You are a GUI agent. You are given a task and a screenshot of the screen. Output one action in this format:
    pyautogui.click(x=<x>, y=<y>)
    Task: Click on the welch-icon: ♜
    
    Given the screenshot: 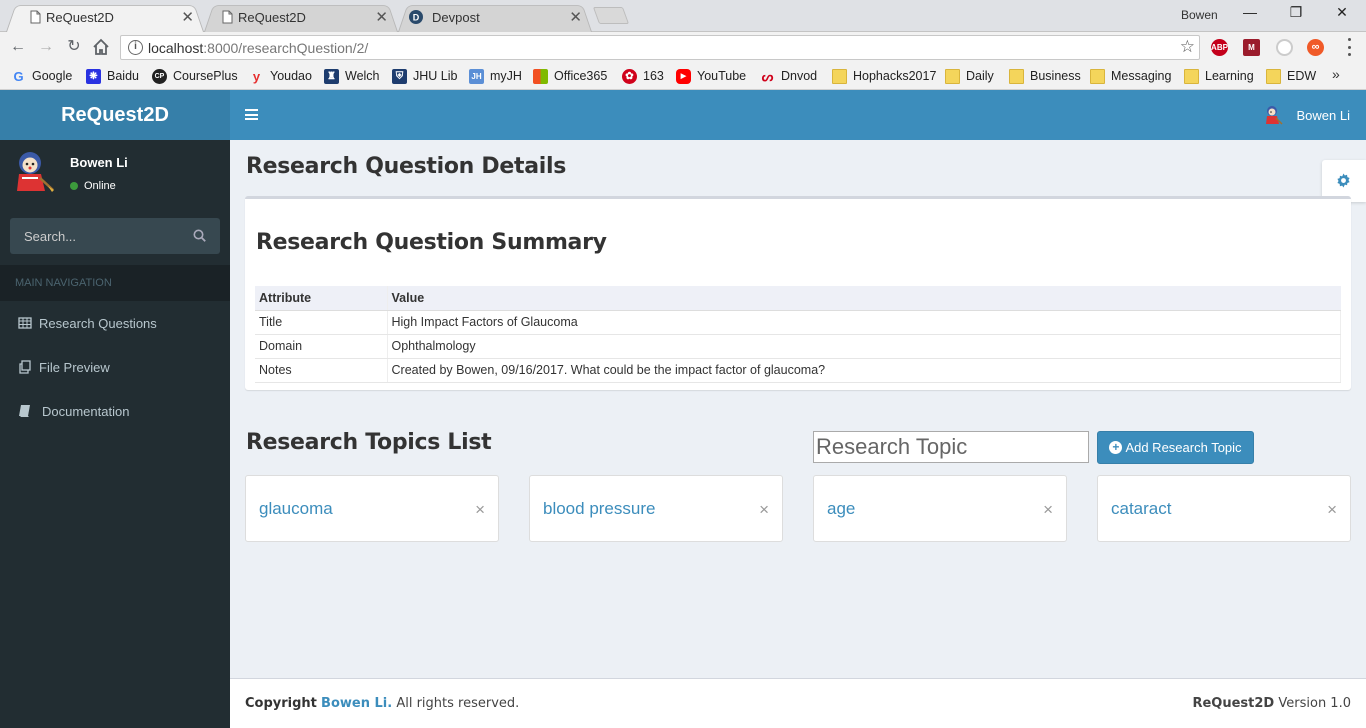 What is the action you would take?
    pyautogui.click(x=331, y=76)
    